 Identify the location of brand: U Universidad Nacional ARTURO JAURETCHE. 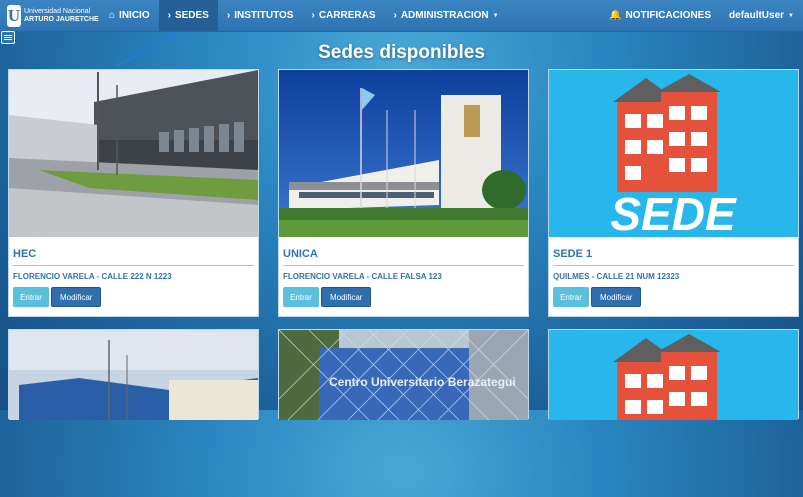
(50, 15).